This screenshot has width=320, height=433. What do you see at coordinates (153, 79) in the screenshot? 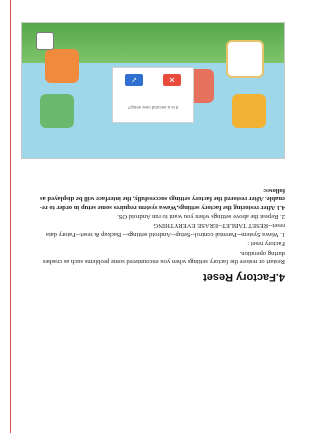
I see `dialog-buttons: ✕ ✓` at bounding box center [153, 79].